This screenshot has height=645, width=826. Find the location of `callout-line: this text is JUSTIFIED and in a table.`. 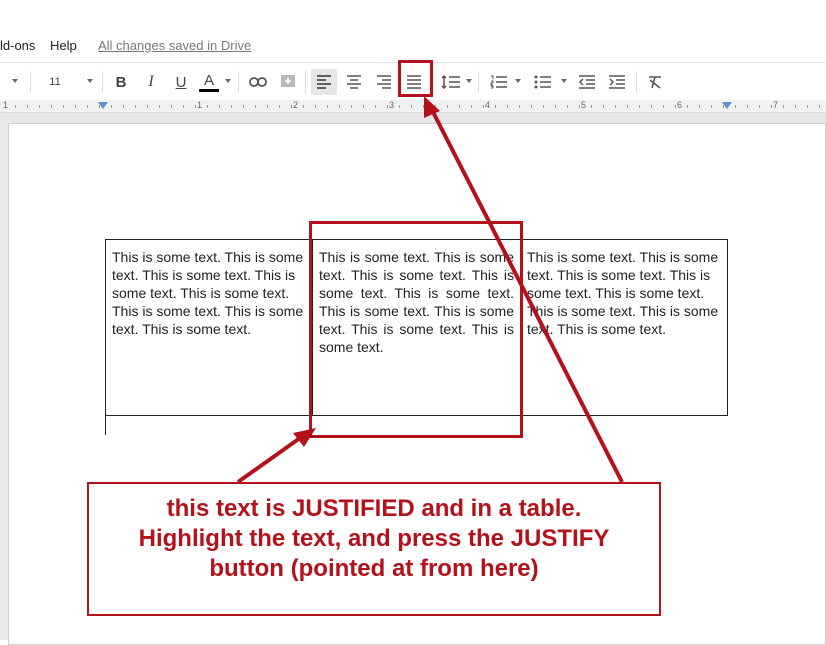

callout-line: this text is JUSTIFIED and in a table. is located at coordinates (374, 508).